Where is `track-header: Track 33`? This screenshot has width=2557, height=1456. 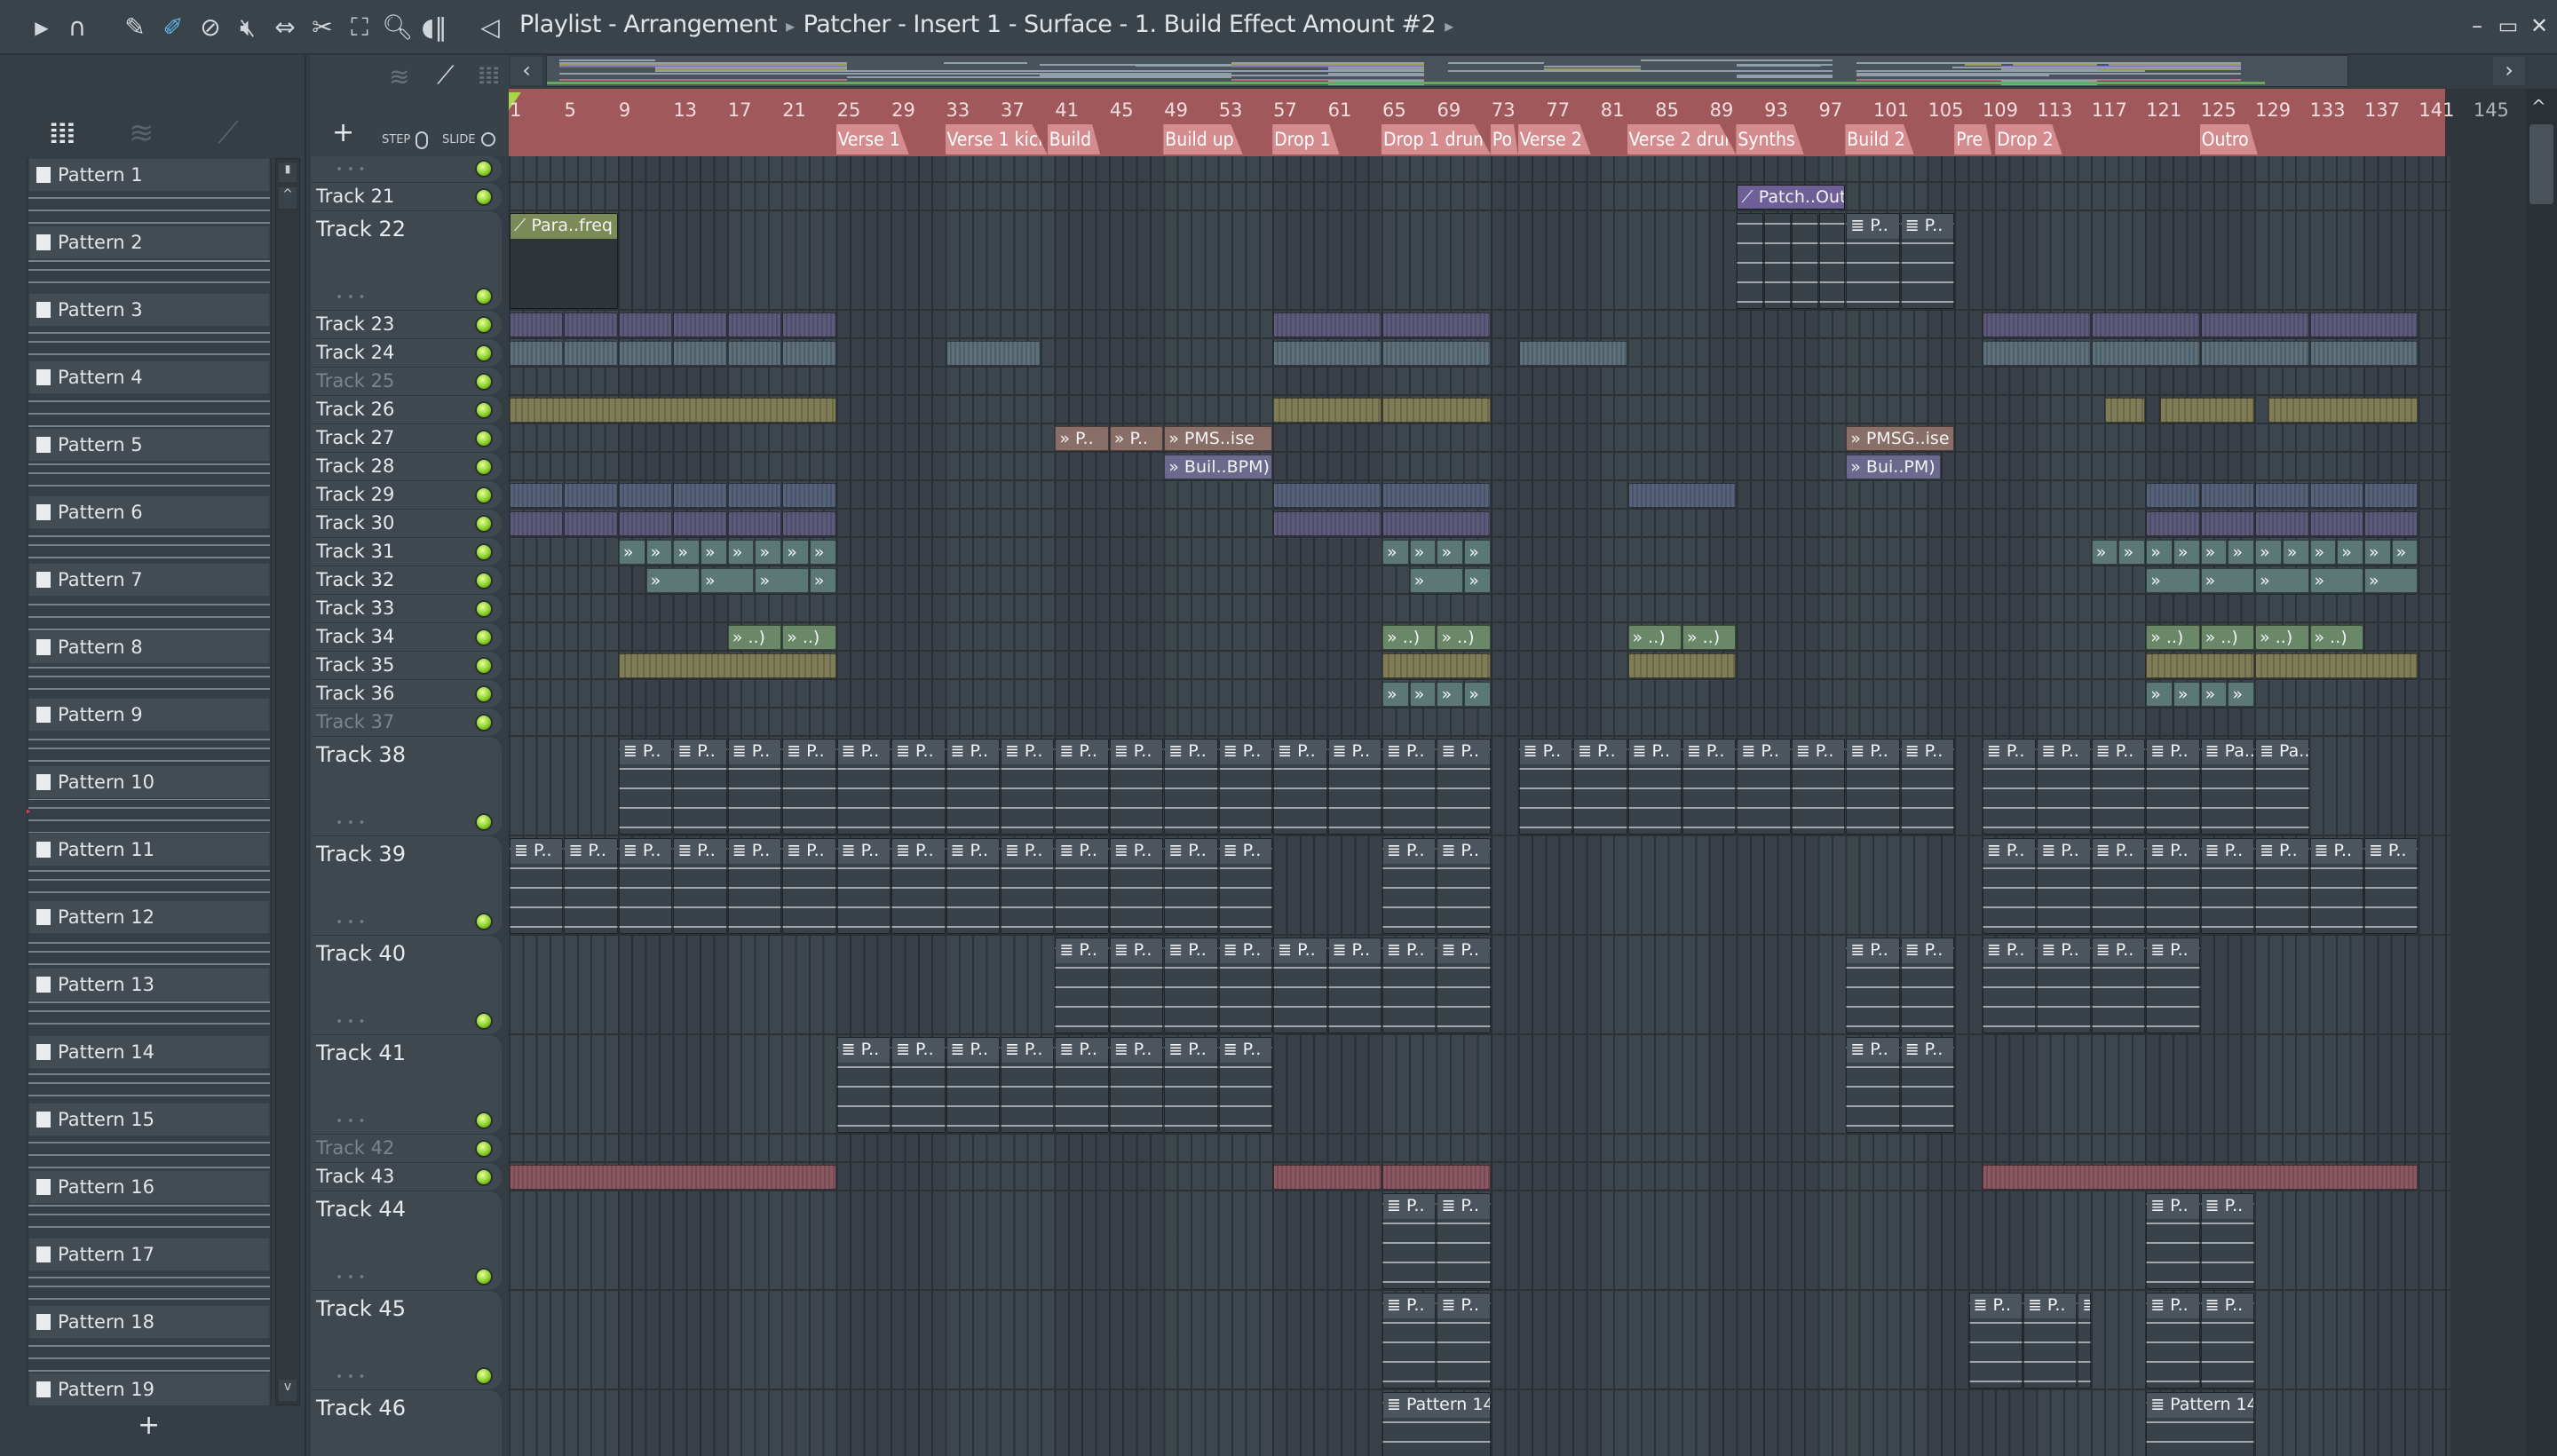
track-header: Track 33 is located at coordinates (406, 609).